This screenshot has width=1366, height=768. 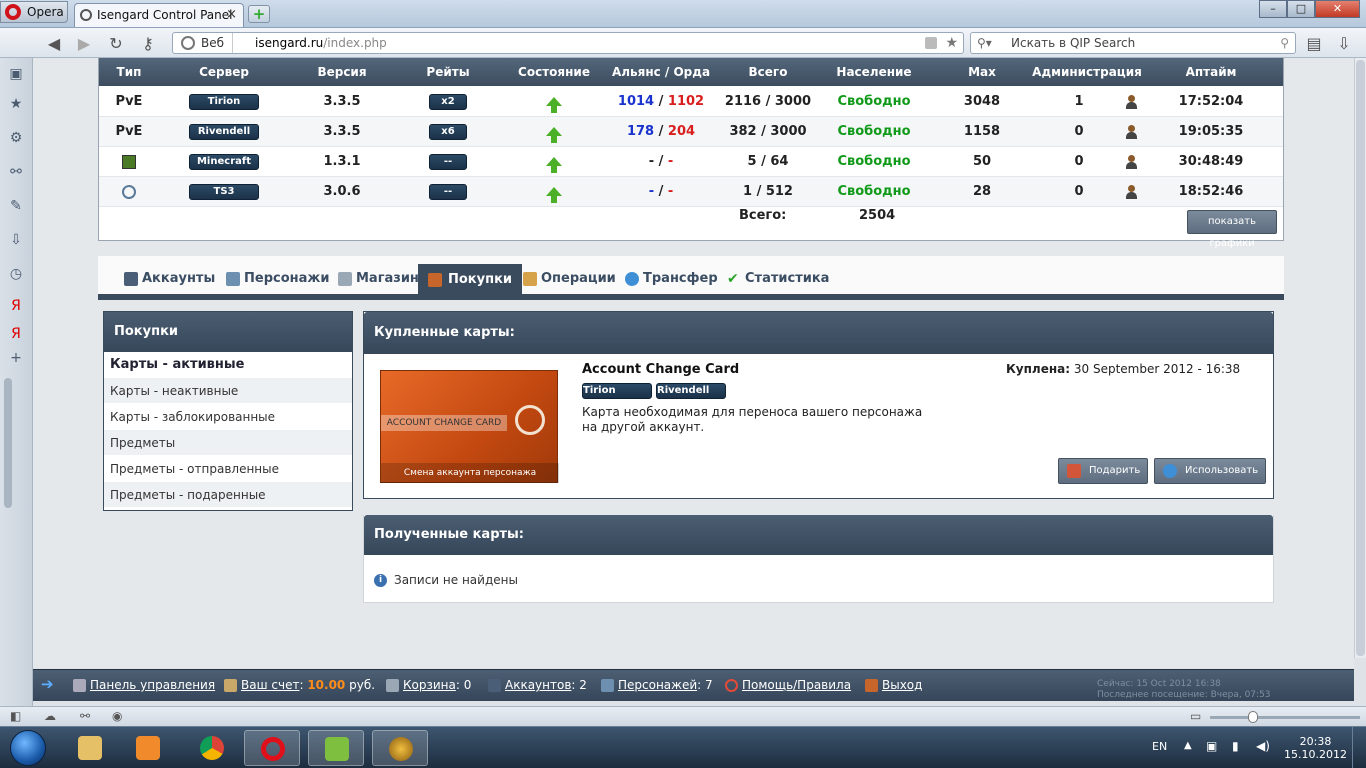 What do you see at coordinates (670, 279) in the screenshot?
I see `tab-transfer: Трансфер` at bounding box center [670, 279].